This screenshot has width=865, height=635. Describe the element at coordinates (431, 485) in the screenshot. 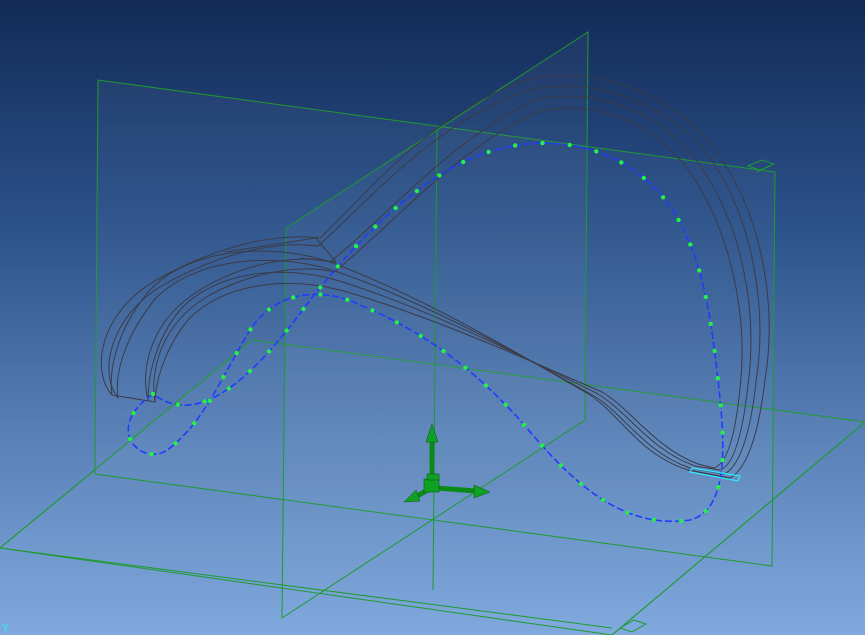

I see `triad-origin-cube` at that location.